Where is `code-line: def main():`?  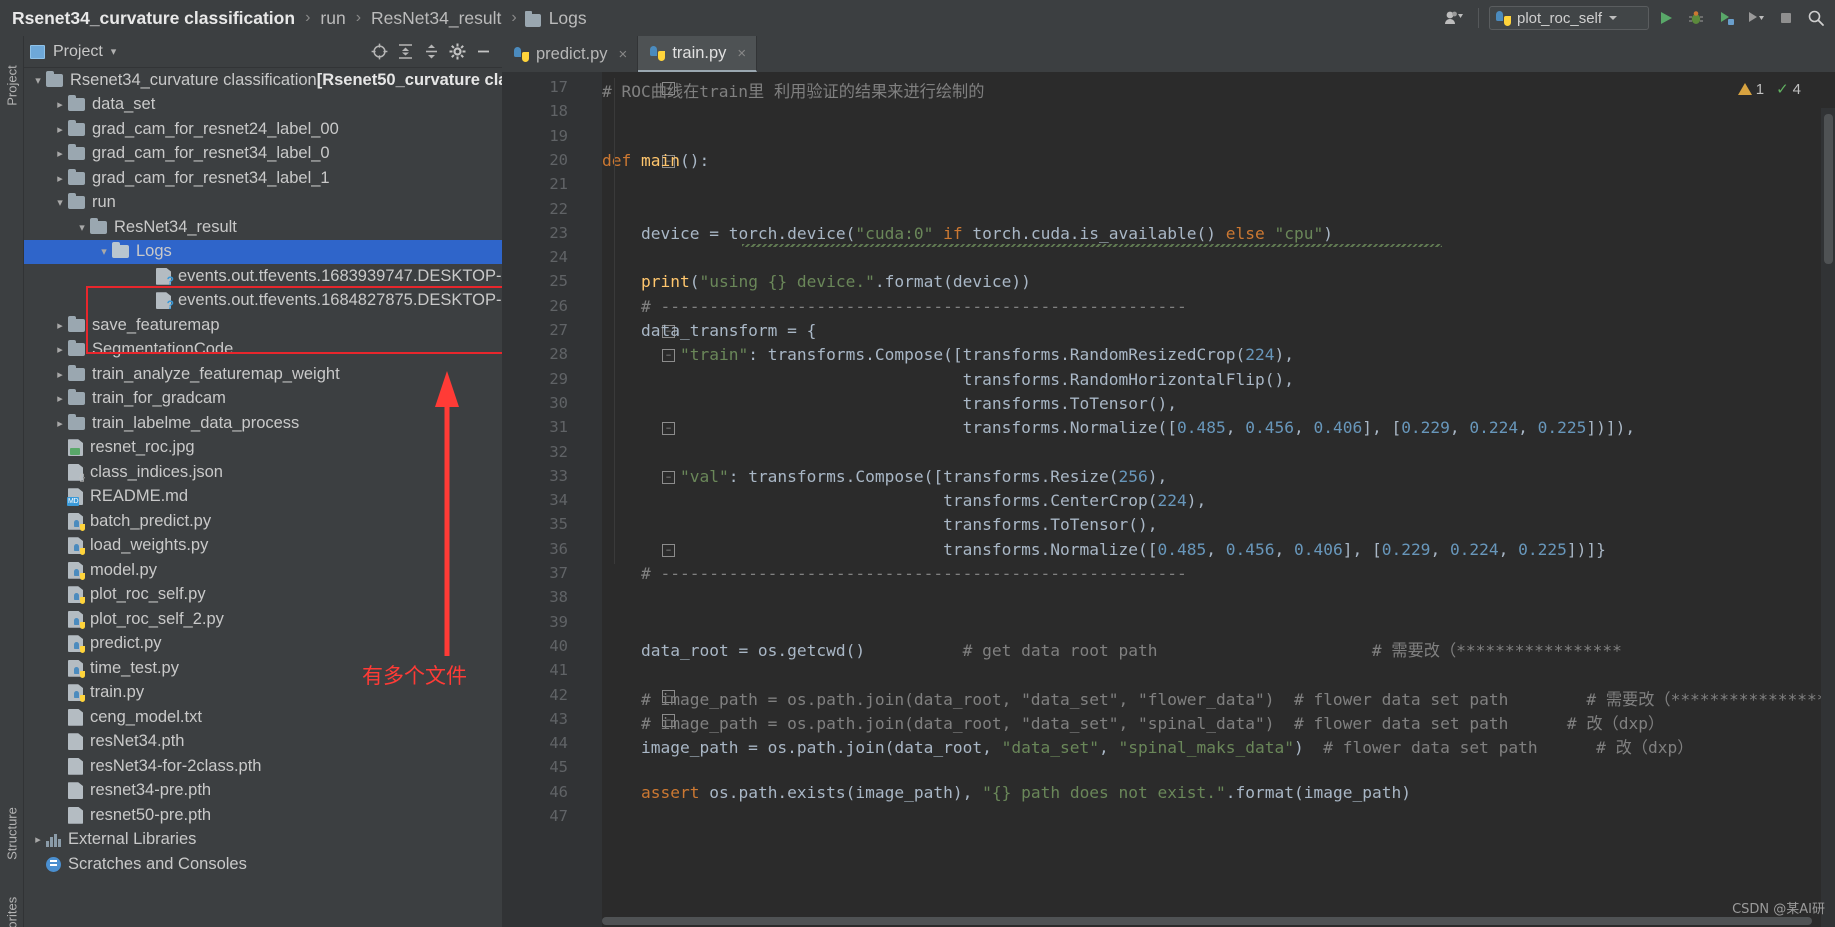 code-line: def main(): is located at coordinates (655, 160).